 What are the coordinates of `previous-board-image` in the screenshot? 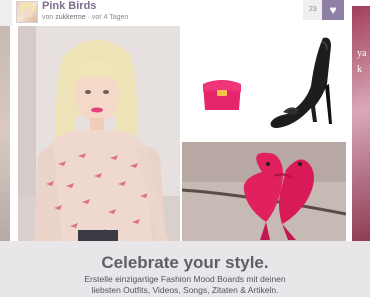 It's located at (5, 133).